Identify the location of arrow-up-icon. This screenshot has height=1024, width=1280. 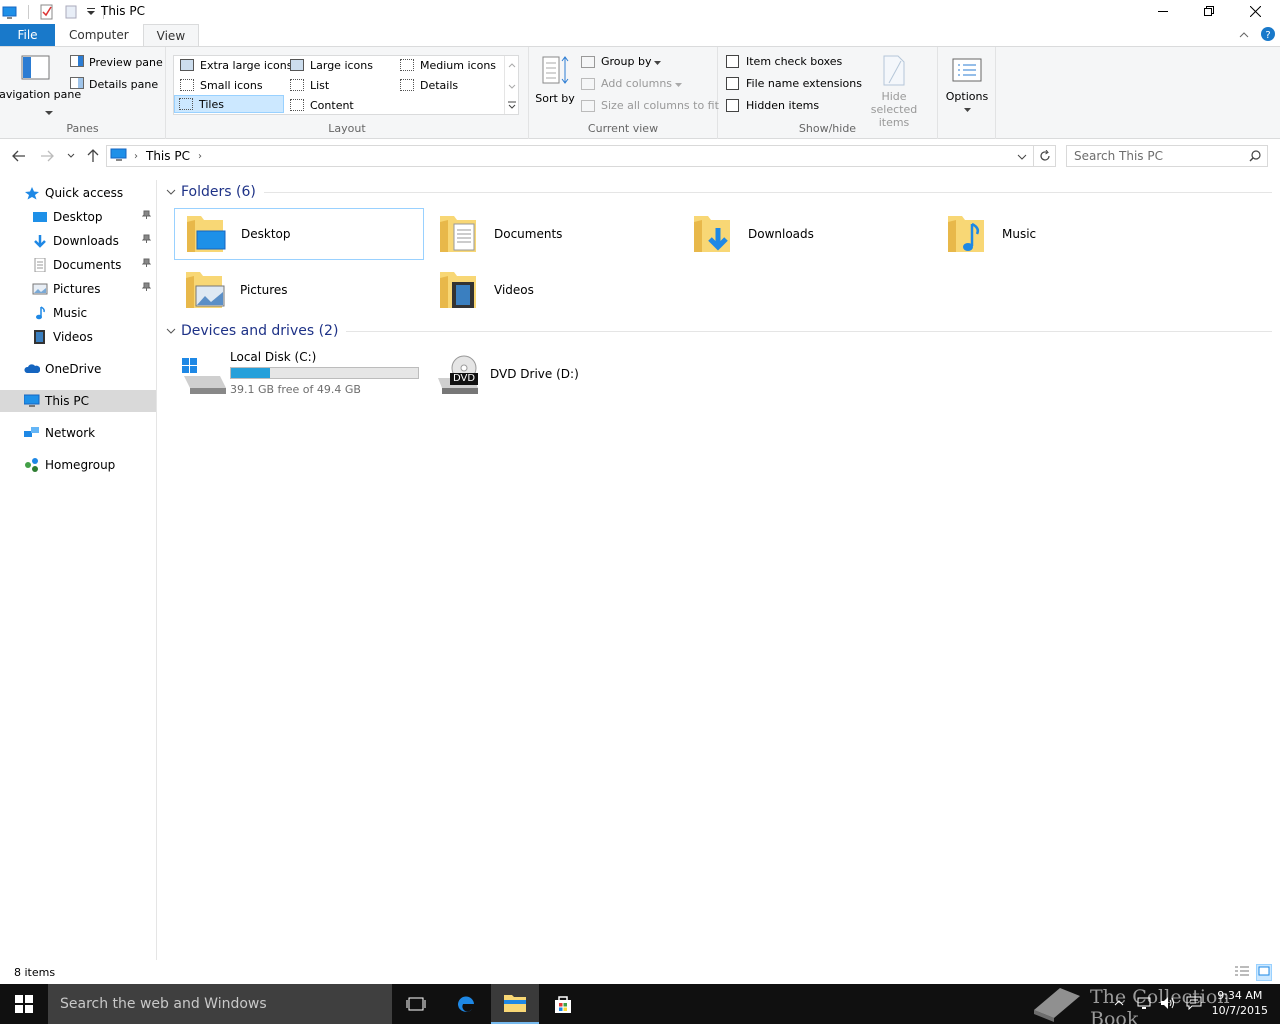
(93, 155).